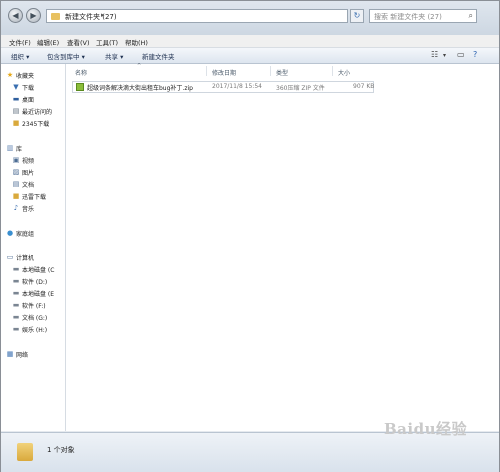 This screenshot has height=472, width=500. I want to click on nav-network: ▦ 网络, so click(33, 354).